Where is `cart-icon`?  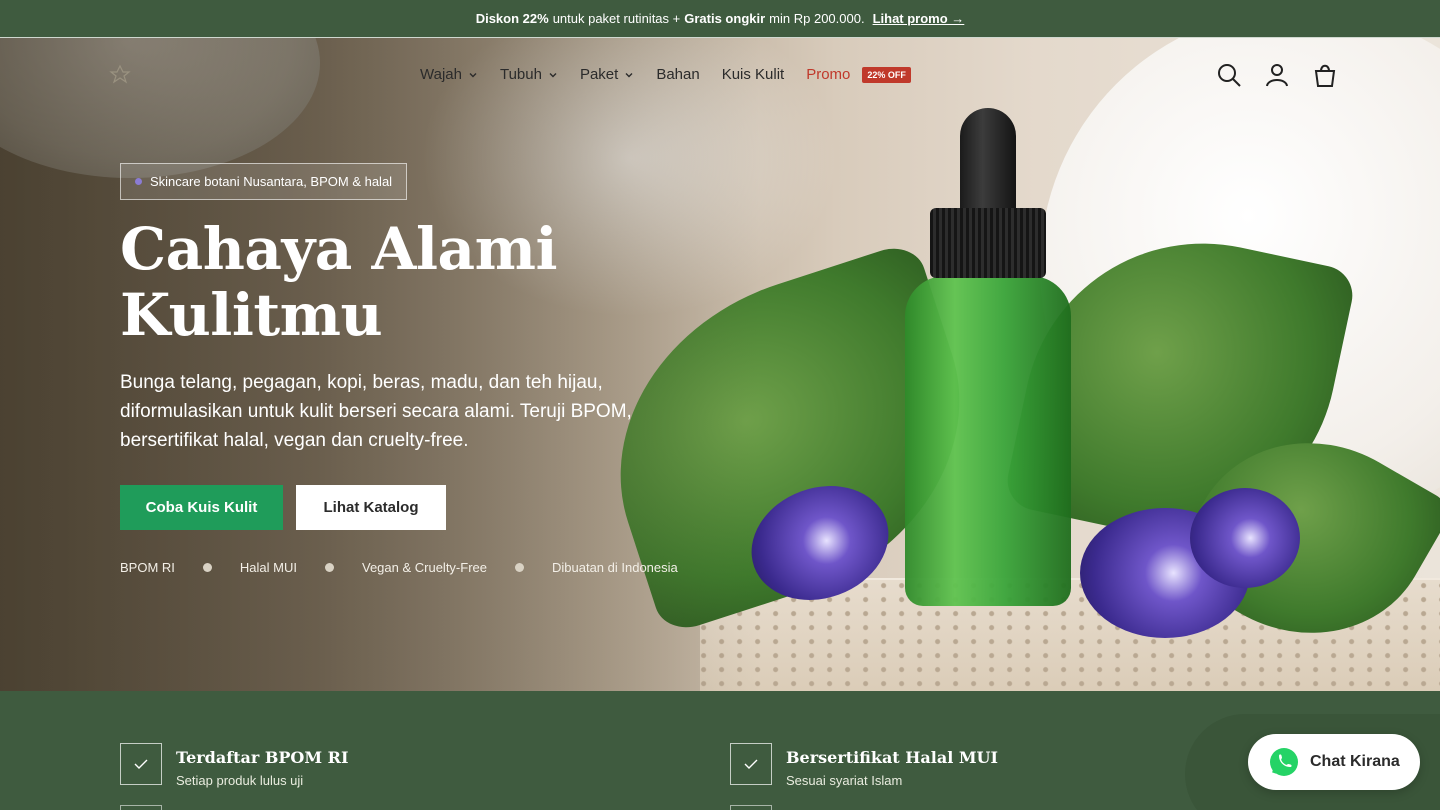
cart-icon is located at coordinates (1325, 75).